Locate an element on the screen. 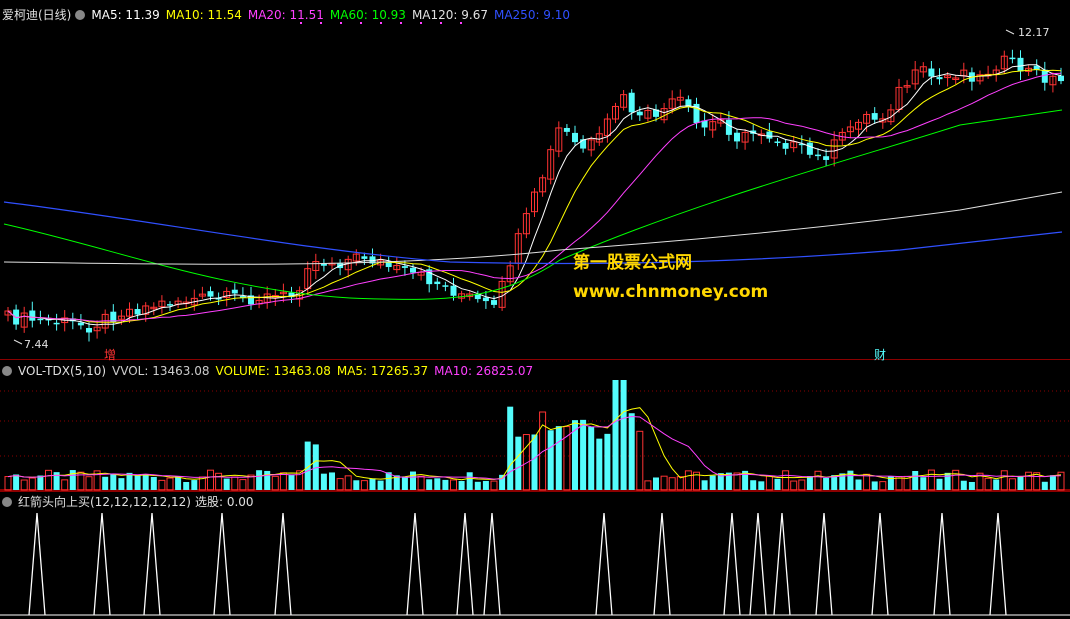 This screenshot has height=619, width=1070. signal-panel-header: 红箭头向上买(12,12,12,12,12) 选股: 0.00 is located at coordinates (131, 502).